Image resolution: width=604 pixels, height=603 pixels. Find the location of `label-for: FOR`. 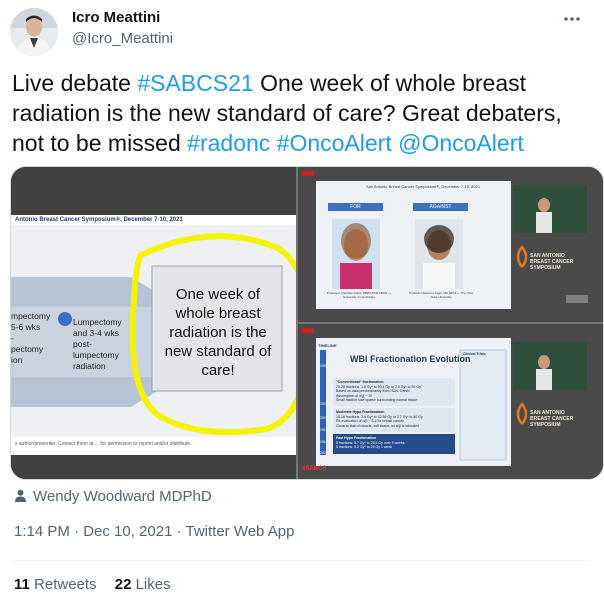

label-for: FOR is located at coordinates (355, 207).